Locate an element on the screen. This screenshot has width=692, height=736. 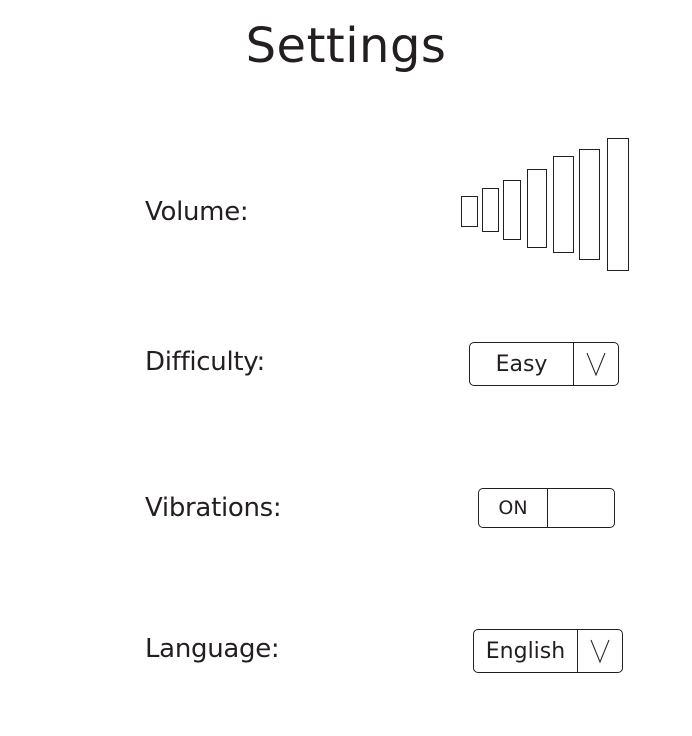
vibrations-toggle: ON is located at coordinates (546, 508).